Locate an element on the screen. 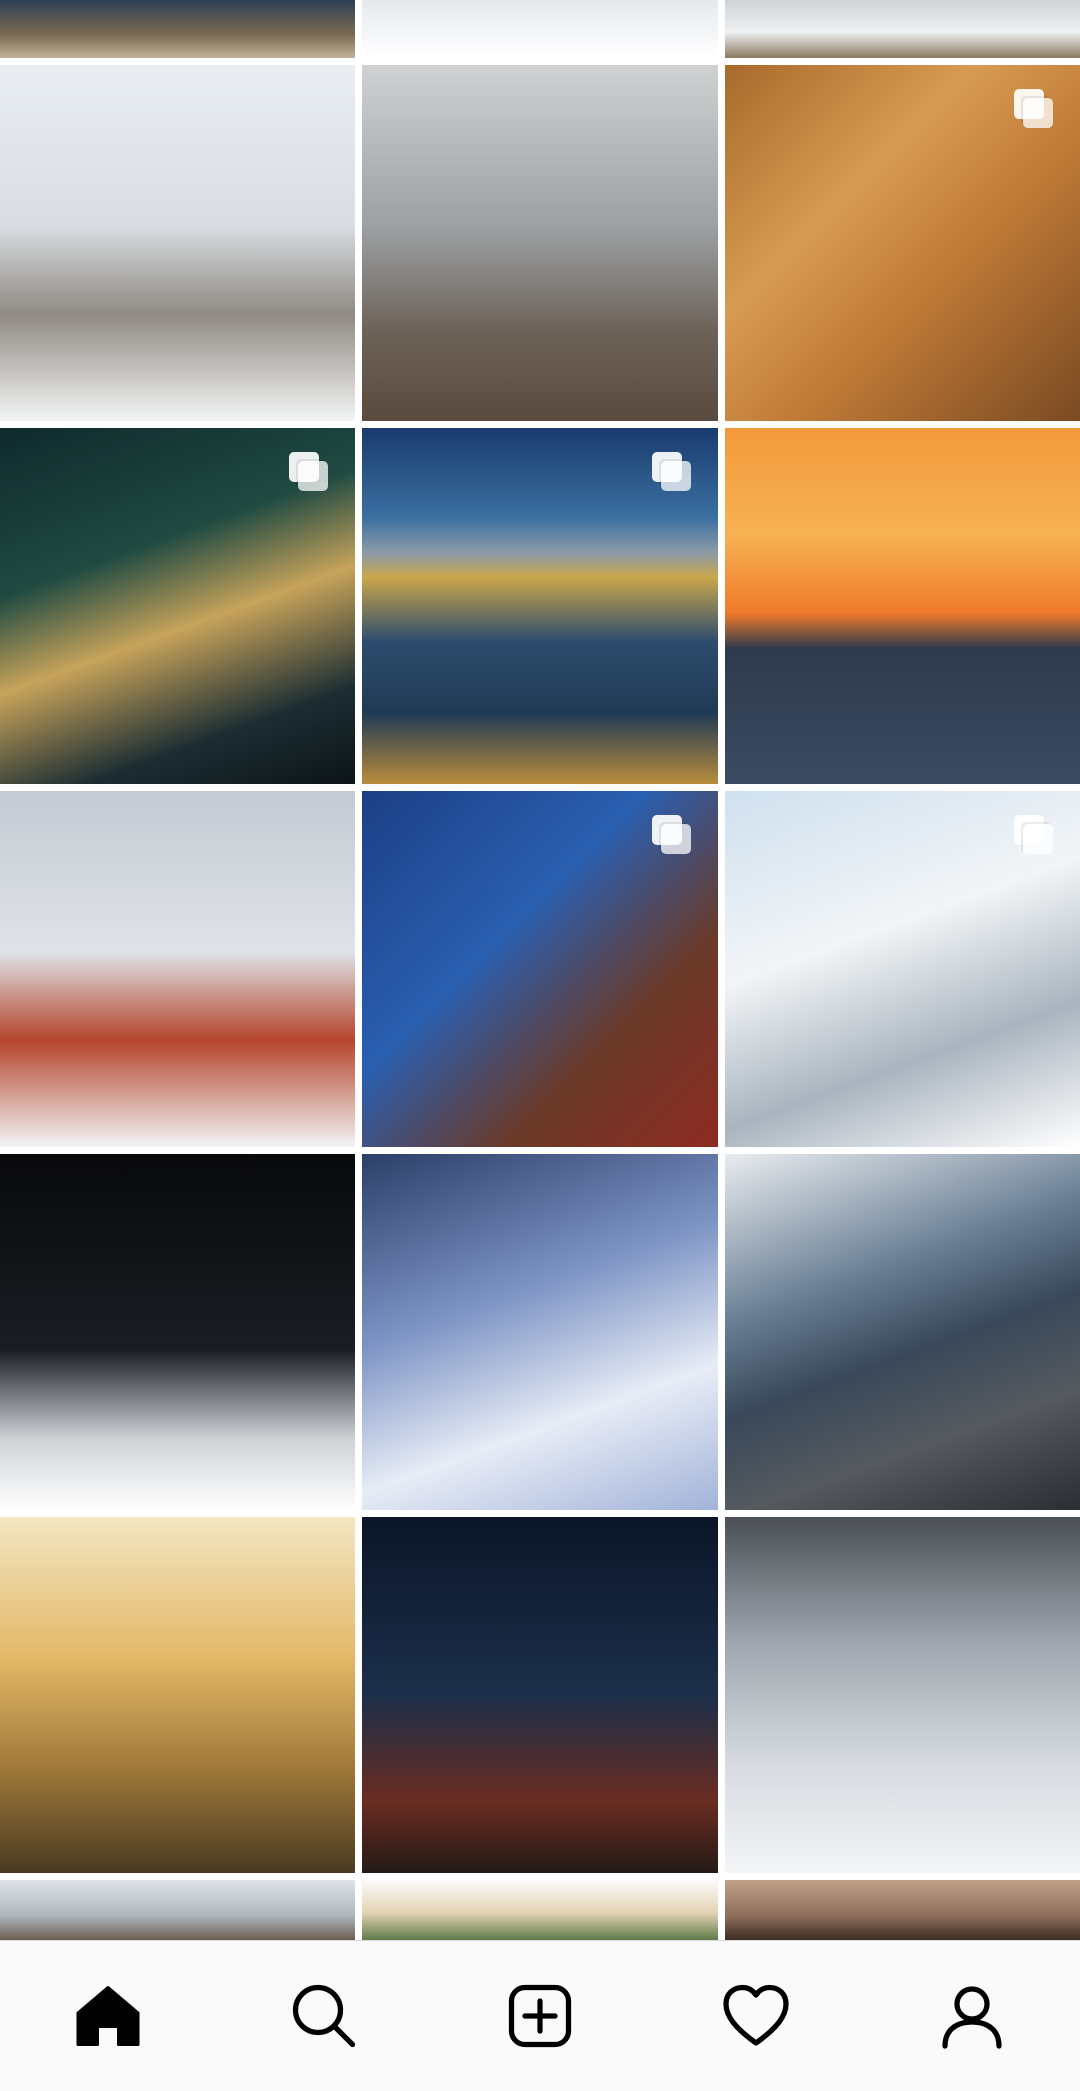 The width and height of the screenshot is (1080, 2091). search-icon is located at coordinates (324, 2016).